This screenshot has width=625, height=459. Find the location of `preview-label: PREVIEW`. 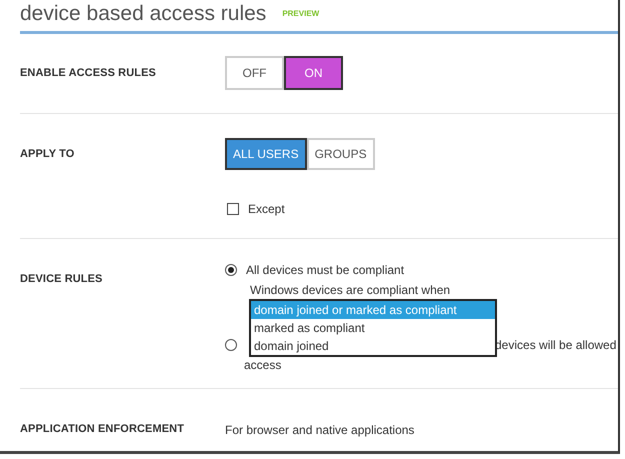

preview-label: PREVIEW is located at coordinates (301, 13).